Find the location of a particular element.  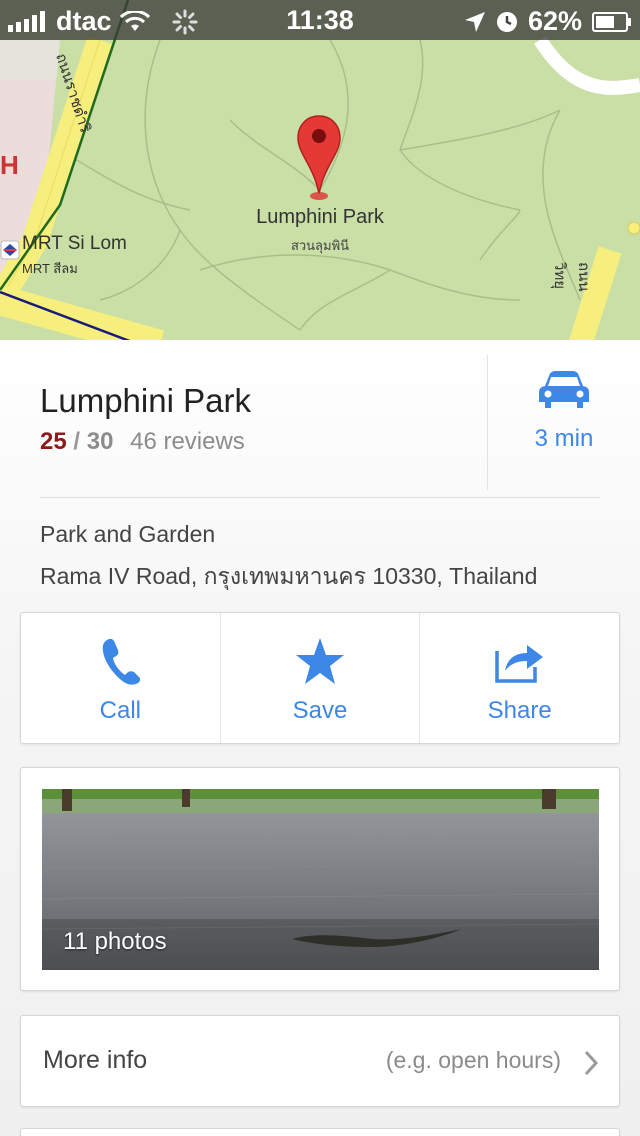

phone-icon is located at coordinates (122, 661).